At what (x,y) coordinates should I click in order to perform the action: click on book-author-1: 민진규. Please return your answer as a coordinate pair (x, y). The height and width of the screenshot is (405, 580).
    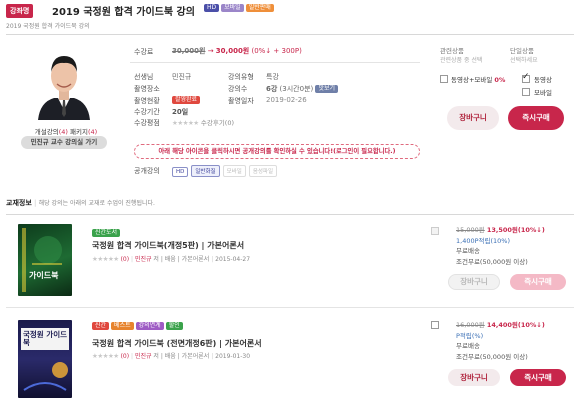
    Looking at the image, I should click on (143, 259).